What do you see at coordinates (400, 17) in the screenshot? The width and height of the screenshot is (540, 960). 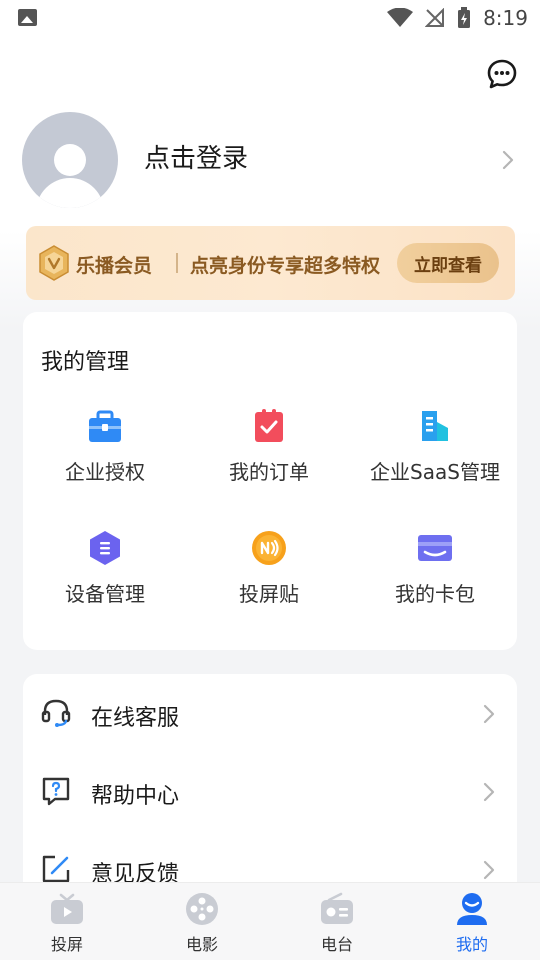 I see `wifi-icon` at bounding box center [400, 17].